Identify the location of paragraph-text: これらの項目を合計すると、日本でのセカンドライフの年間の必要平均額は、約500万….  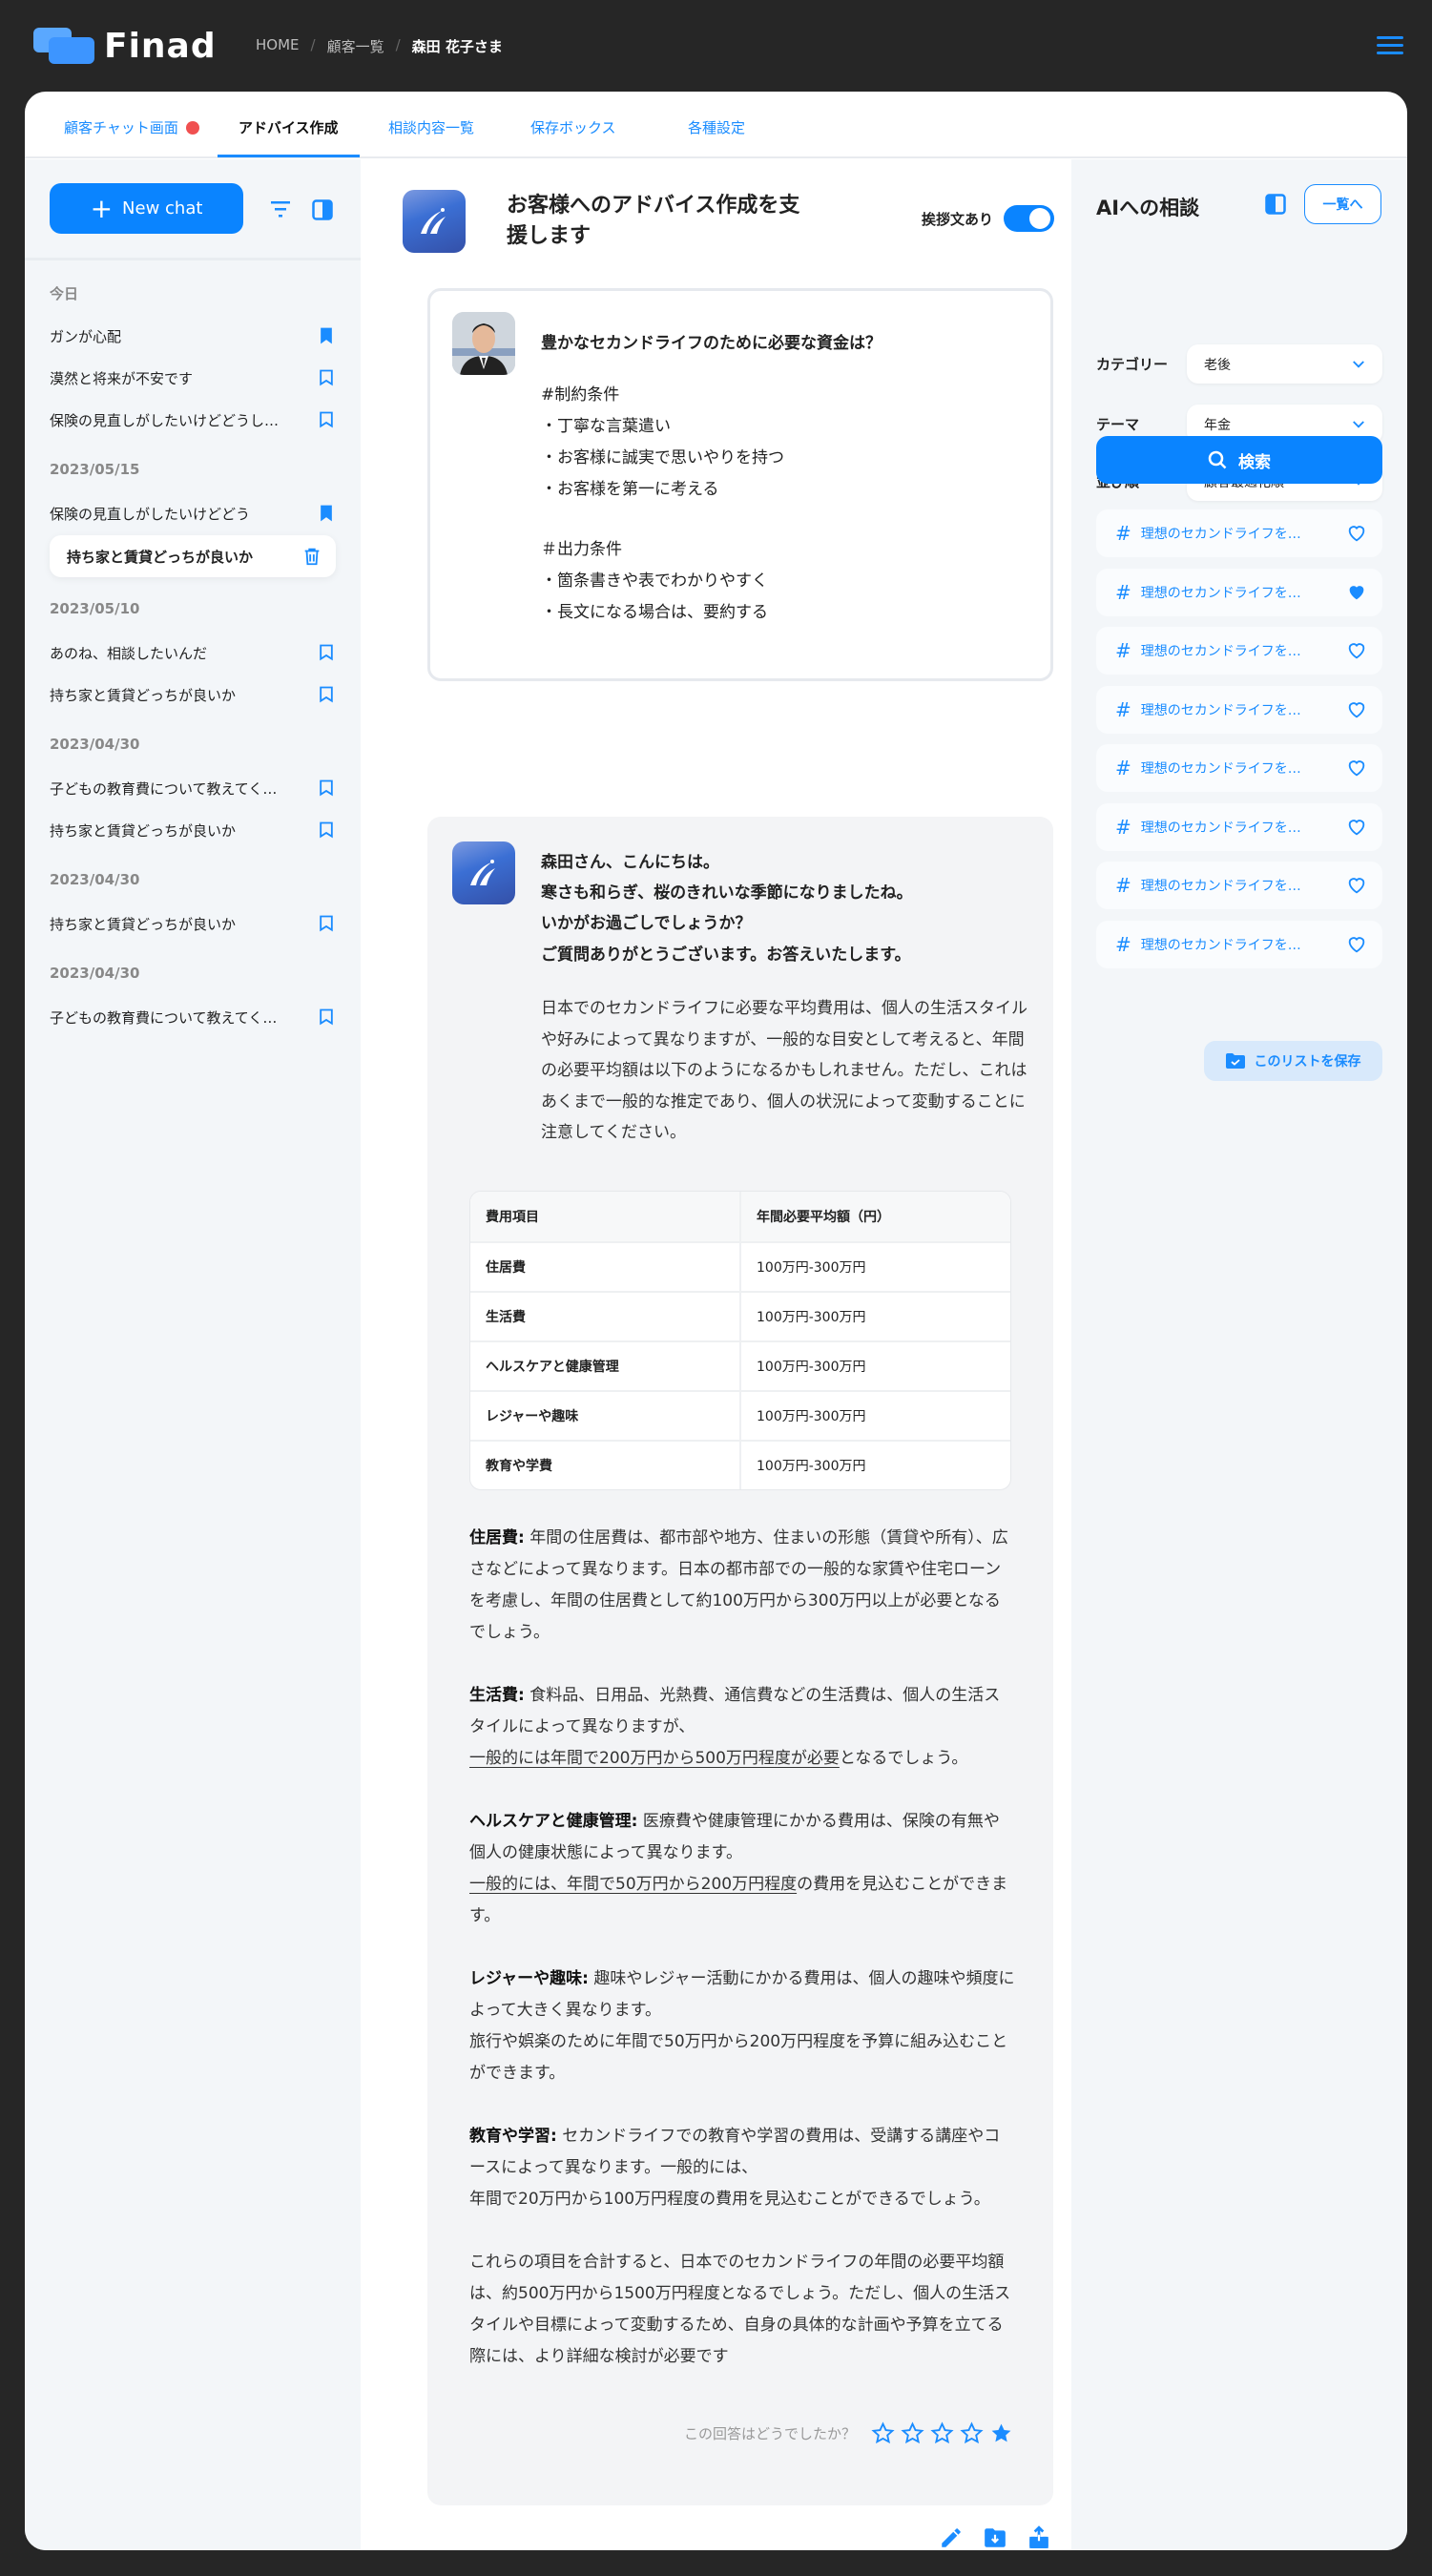
(740, 2309).